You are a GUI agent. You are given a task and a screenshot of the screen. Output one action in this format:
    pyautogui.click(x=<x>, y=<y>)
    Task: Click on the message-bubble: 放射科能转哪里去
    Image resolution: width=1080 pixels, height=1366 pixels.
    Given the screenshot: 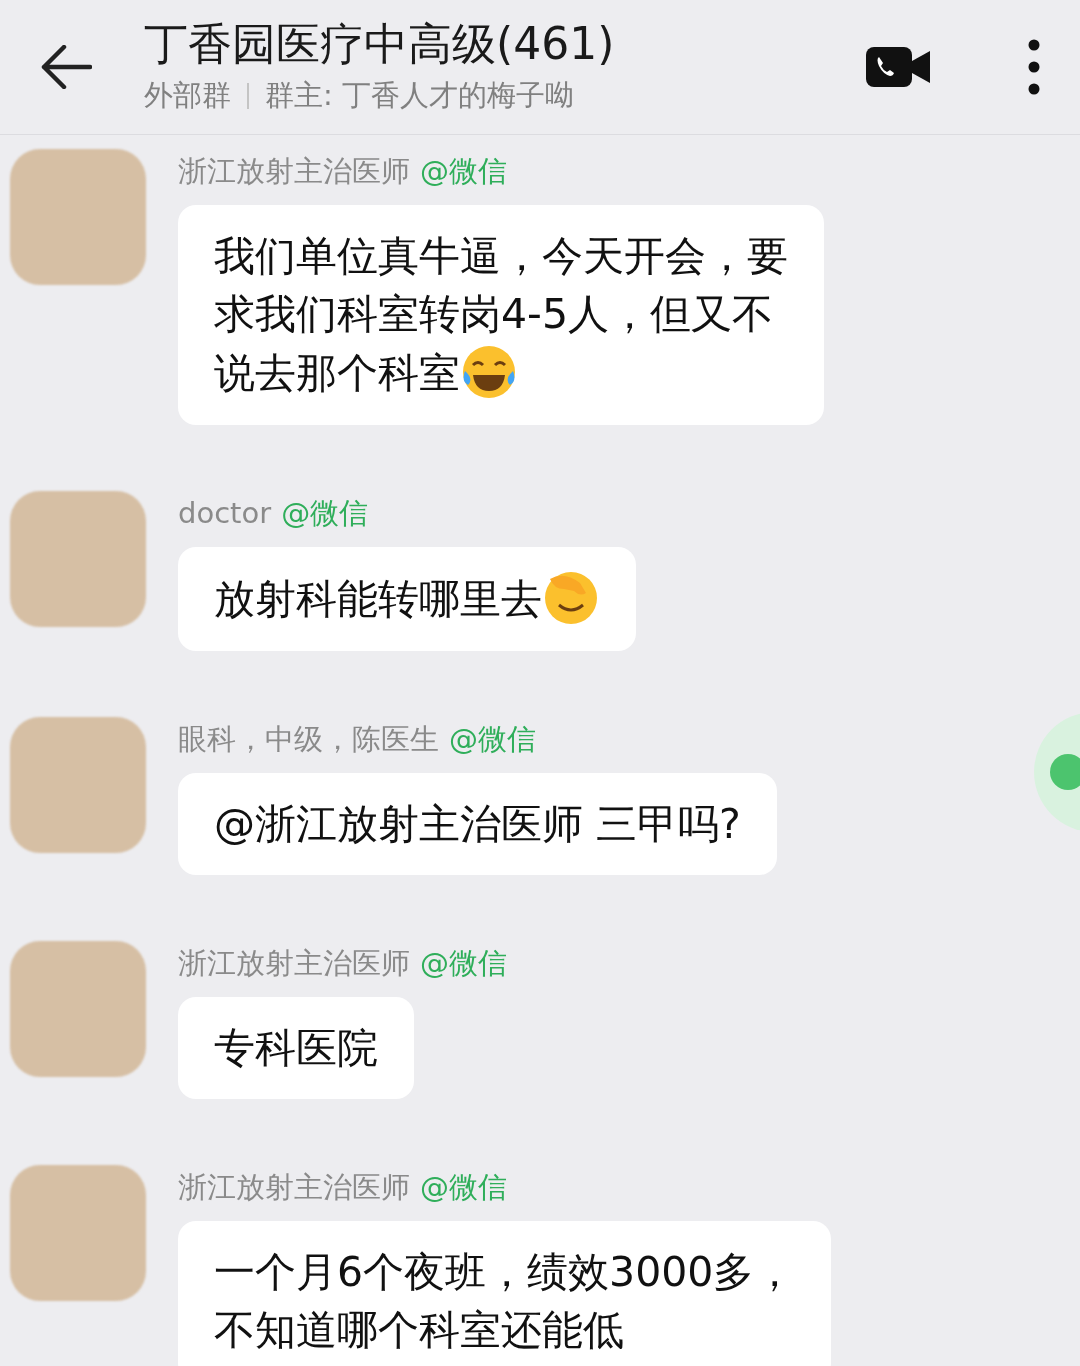 What is the action you would take?
    pyautogui.click(x=407, y=599)
    